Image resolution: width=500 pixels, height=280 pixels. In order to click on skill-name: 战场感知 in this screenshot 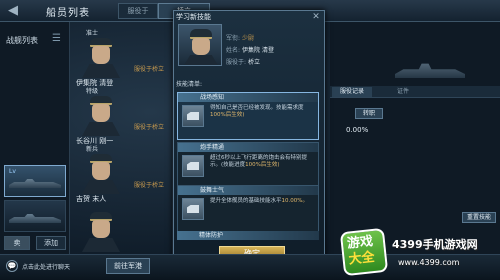, I will do `click(248, 97)`.